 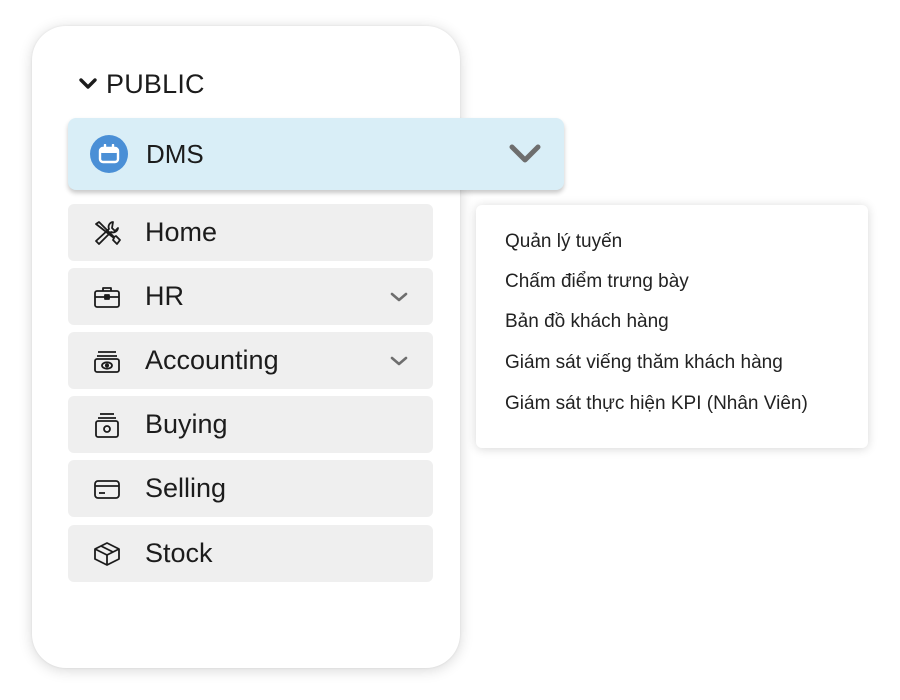 I want to click on briefcase-icon, so click(x=107, y=297).